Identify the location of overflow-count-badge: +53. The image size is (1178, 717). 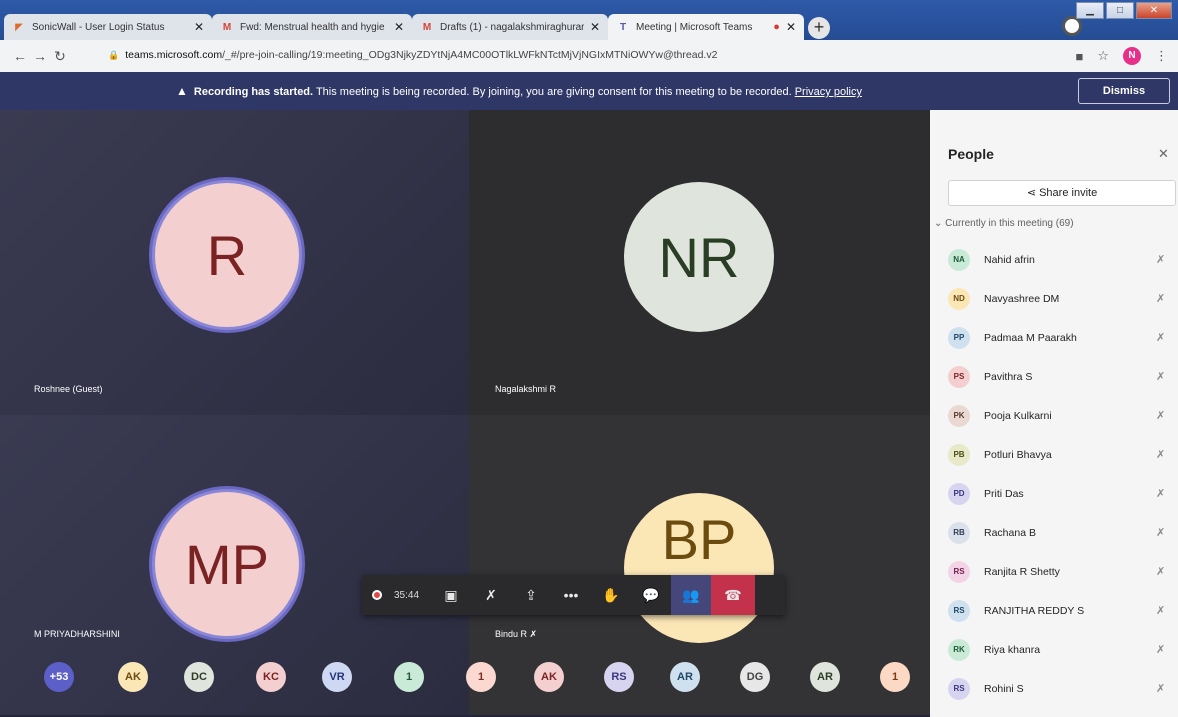
(59, 677).